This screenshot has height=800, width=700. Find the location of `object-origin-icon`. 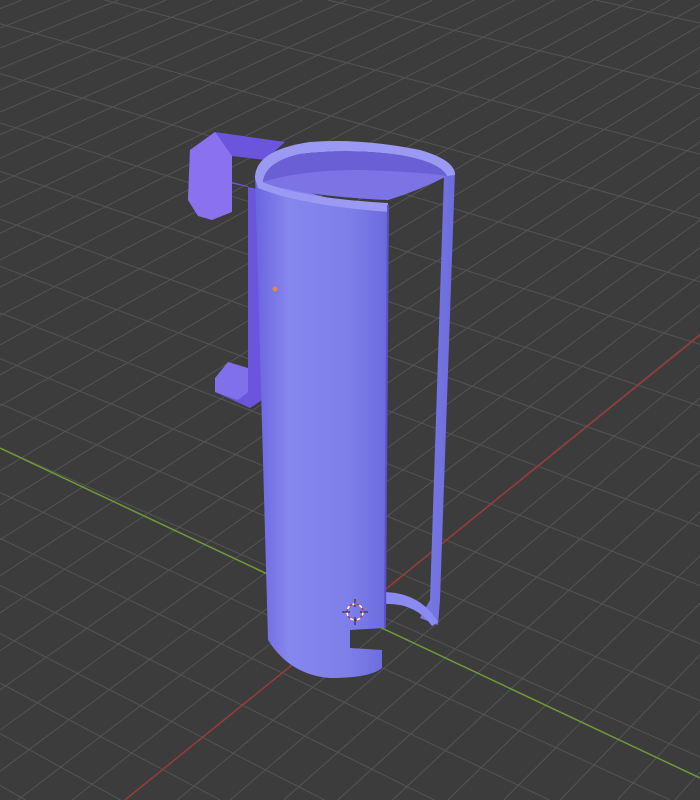

object-origin-icon is located at coordinates (275, 289).